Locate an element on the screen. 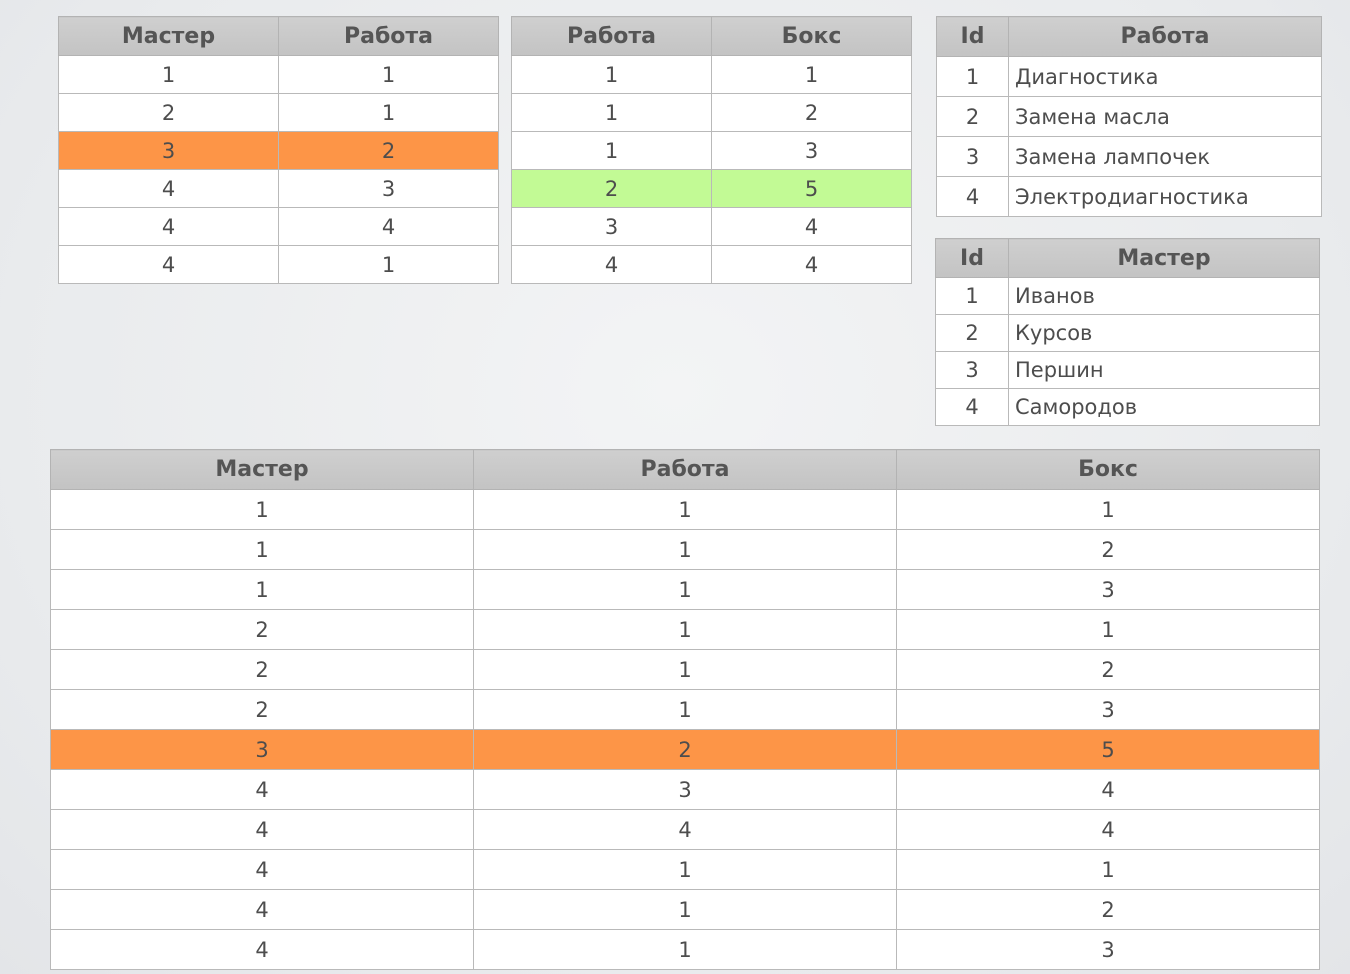 Image resolution: width=1350 pixels, height=974 pixels. table-row: 43 is located at coordinates (278, 188).